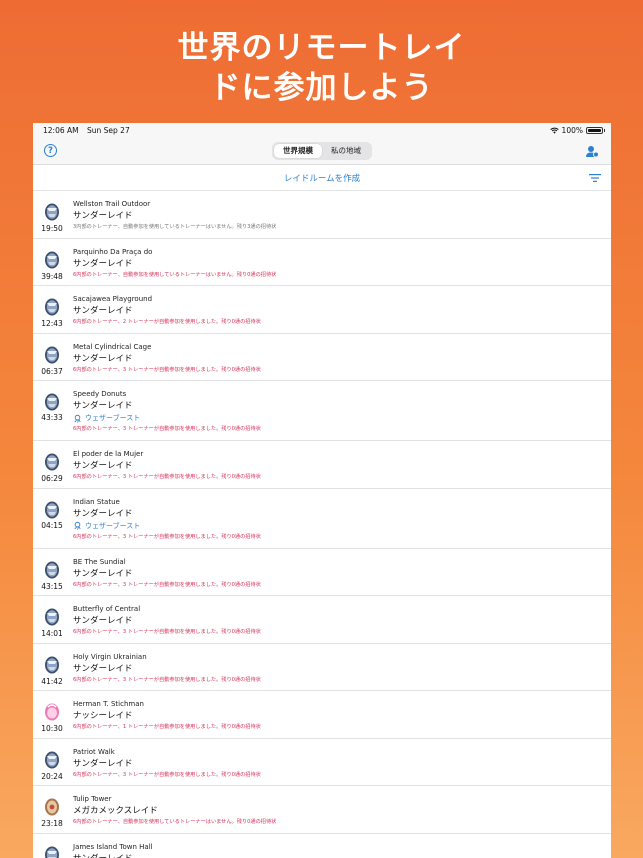 This screenshot has width=643, height=858. I want to click on headline-line-1: 世界のリモートレイ, so click(321, 48).